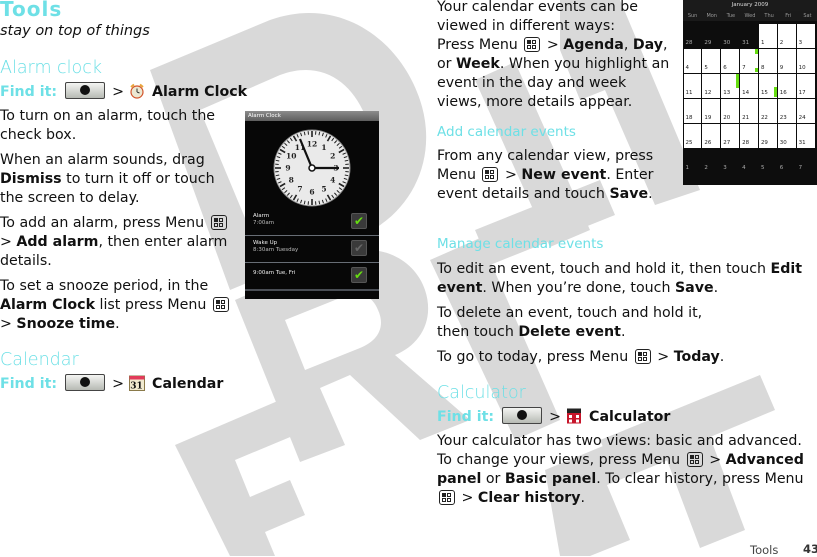 The width and height of the screenshot is (817, 557). What do you see at coordinates (693, 136) in the screenshot?
I see `calendar-day-cell: 25` at bounding box center [693, 136].